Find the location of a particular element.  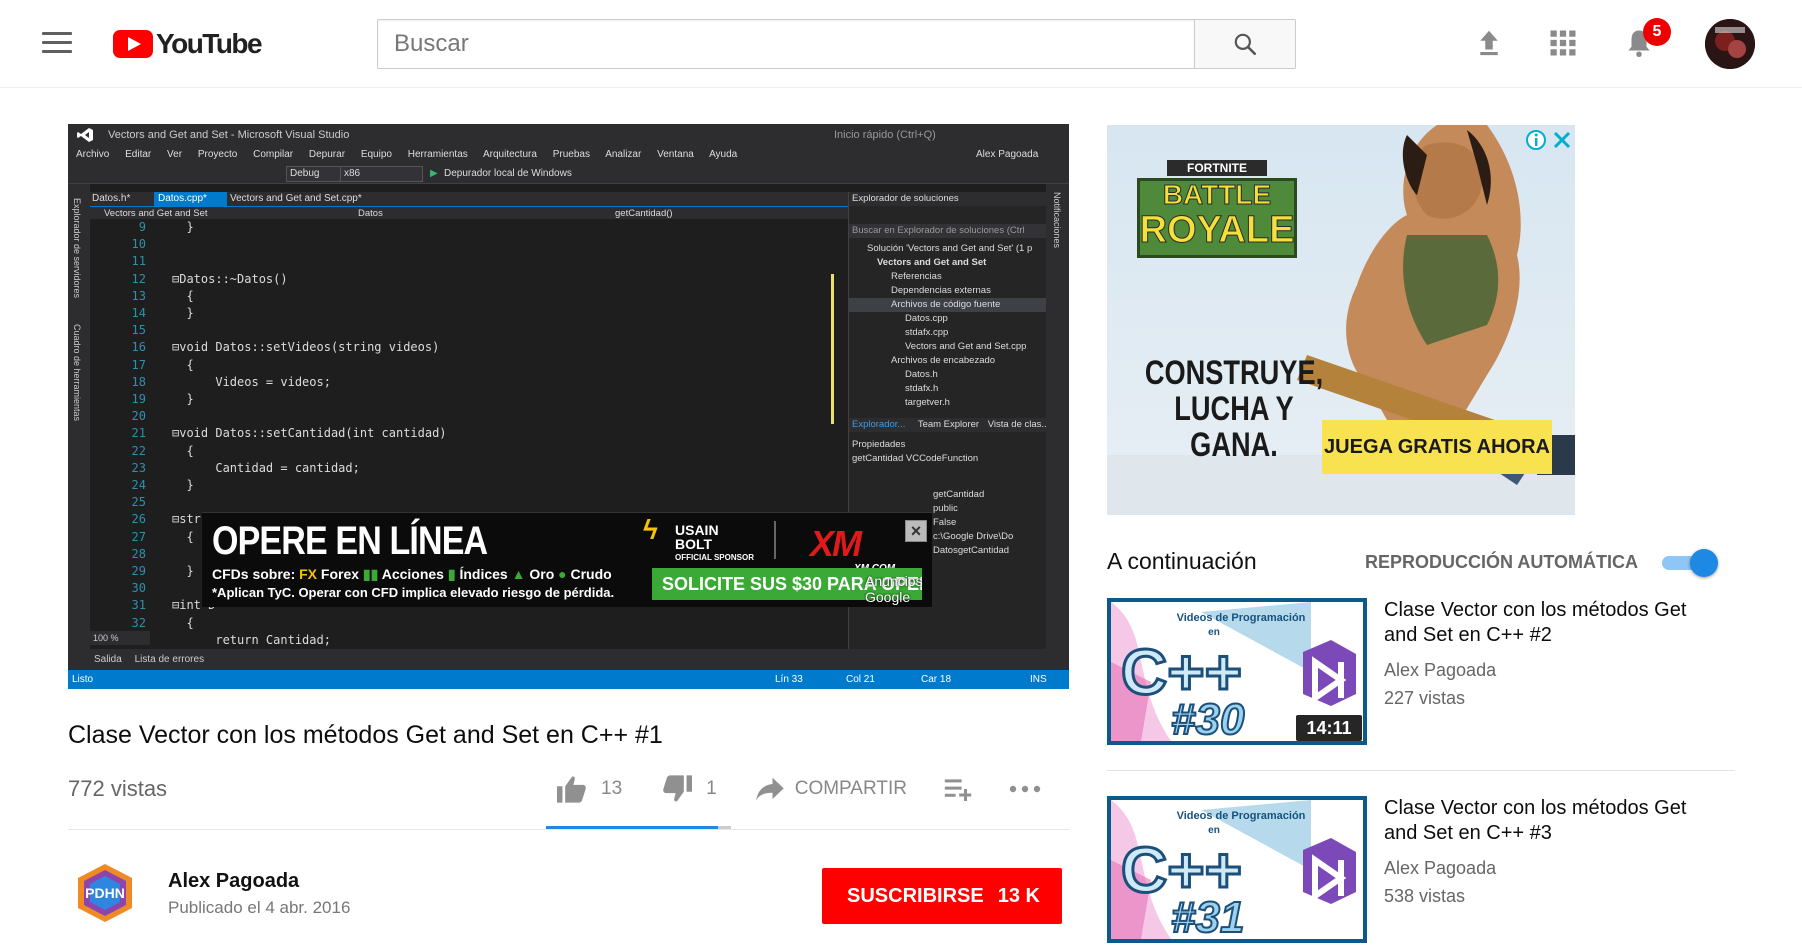

channel-avatar: PDHN is located at coordinates (105, 893).